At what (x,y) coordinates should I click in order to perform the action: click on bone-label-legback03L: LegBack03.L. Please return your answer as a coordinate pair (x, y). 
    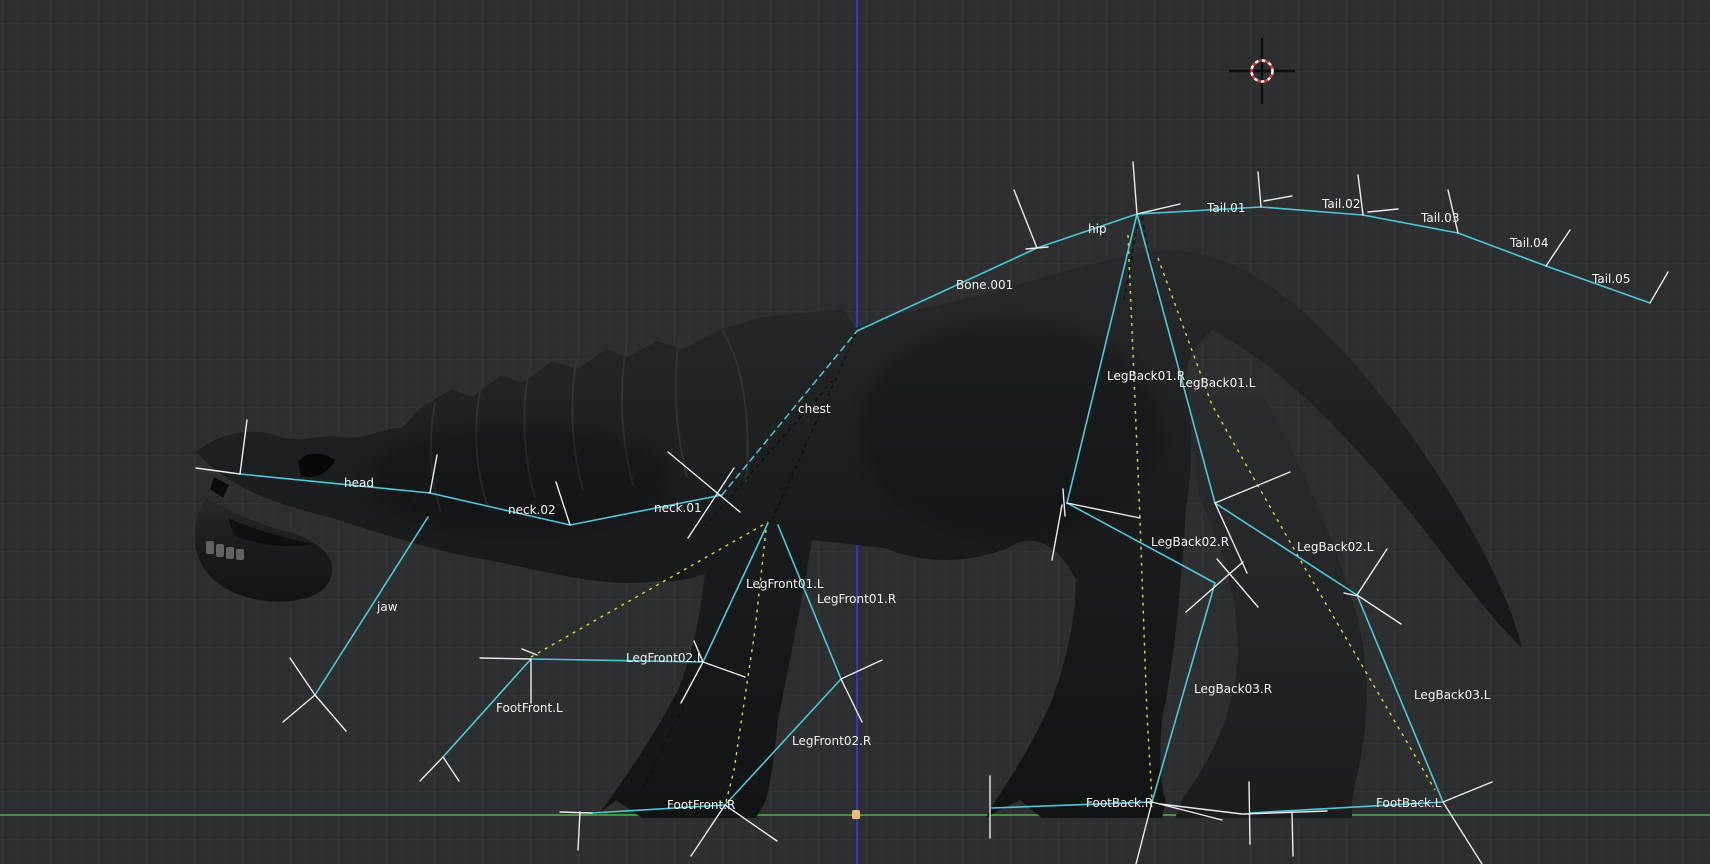
    Looking at the image, I should click on (1452, 695).